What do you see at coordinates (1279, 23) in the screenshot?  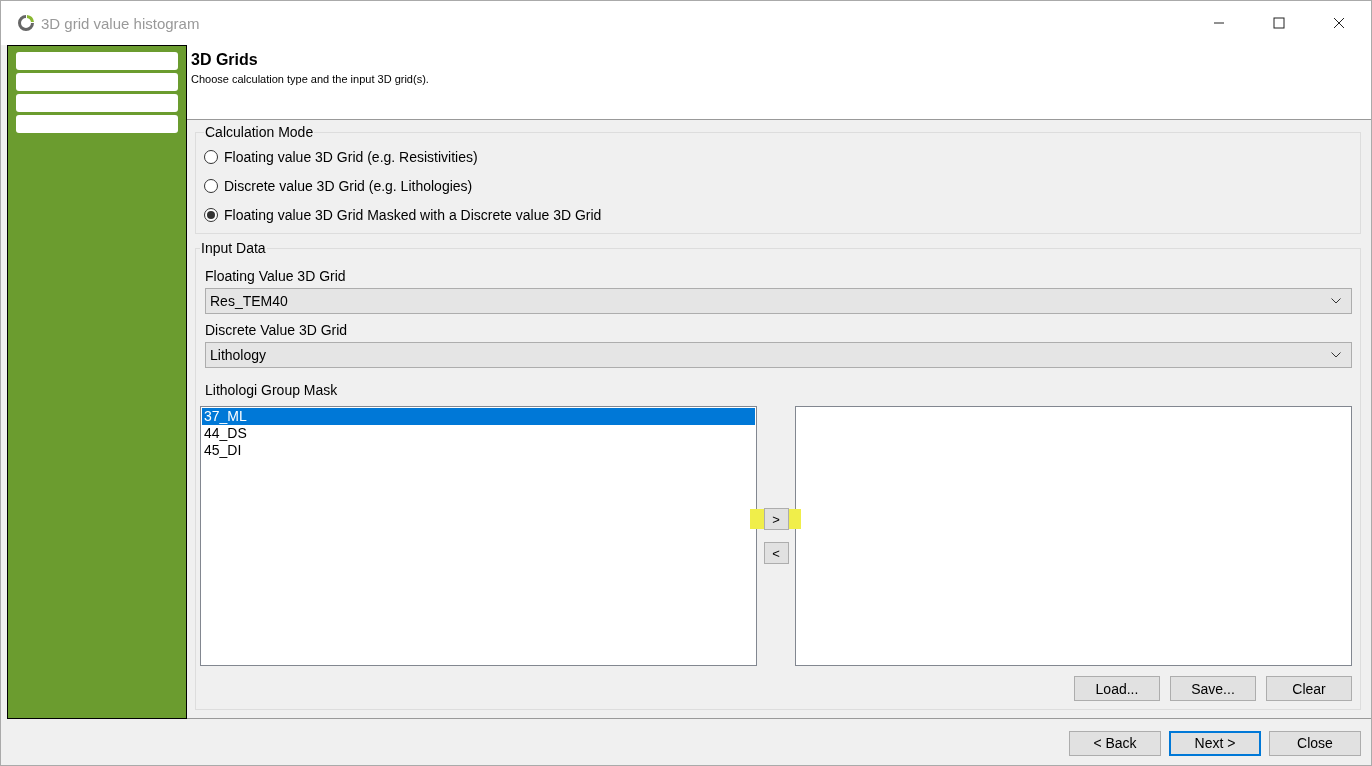 I see `maximize-icon` at bounding box center [1279, 23].